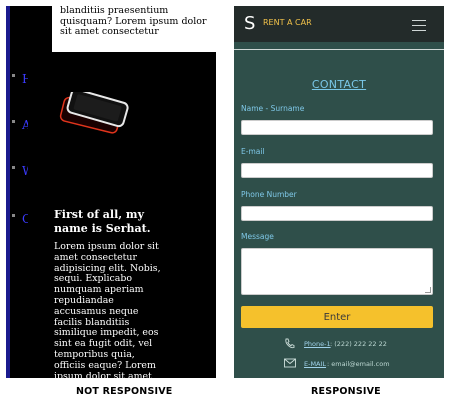 The image size is (450, 408). Describe the element at coordinates (337, 317) in the screenshot. I see `enter-button: Enter` at that location.